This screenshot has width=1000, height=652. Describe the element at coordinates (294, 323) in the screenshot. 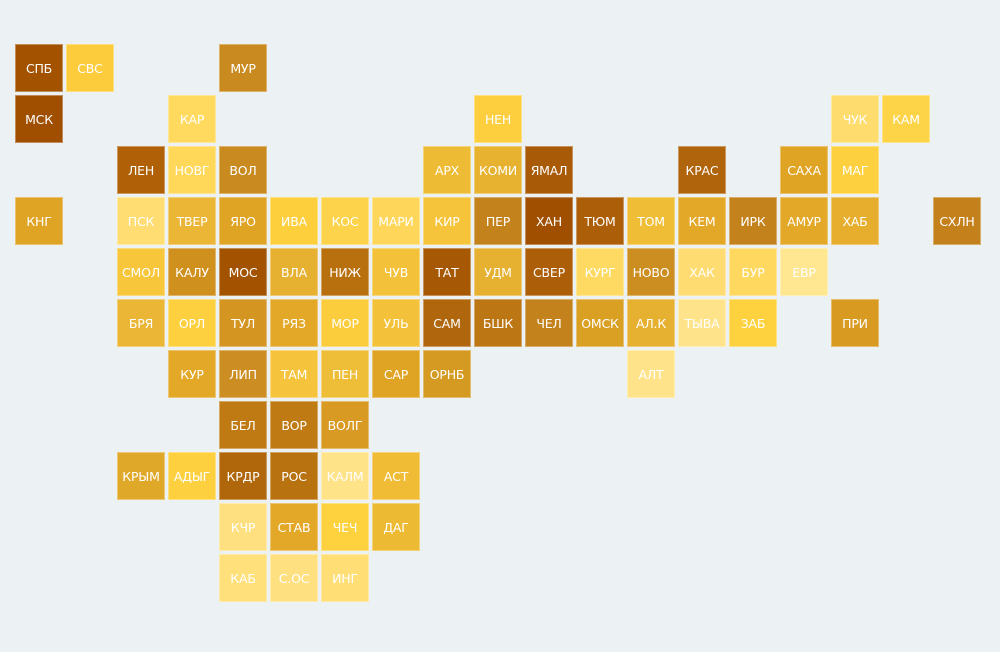

I see `region-tile: РЯЗ` at that location.